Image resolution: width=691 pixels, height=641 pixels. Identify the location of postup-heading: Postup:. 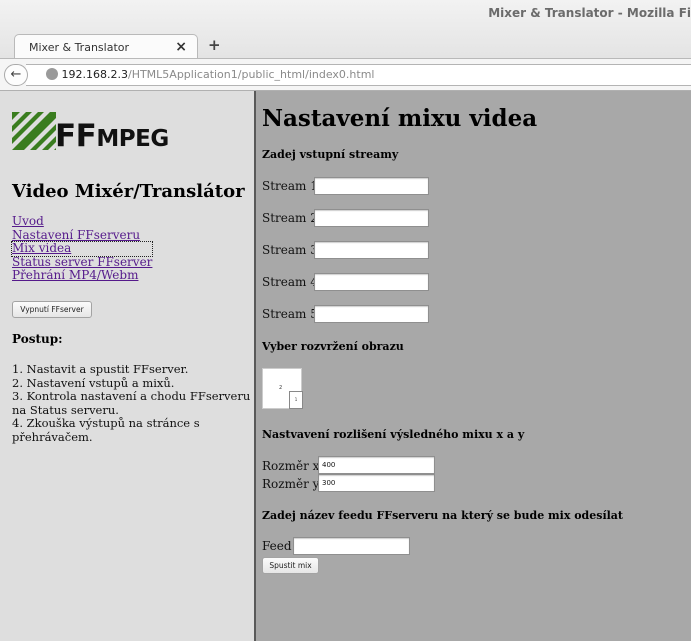
(37, 339).